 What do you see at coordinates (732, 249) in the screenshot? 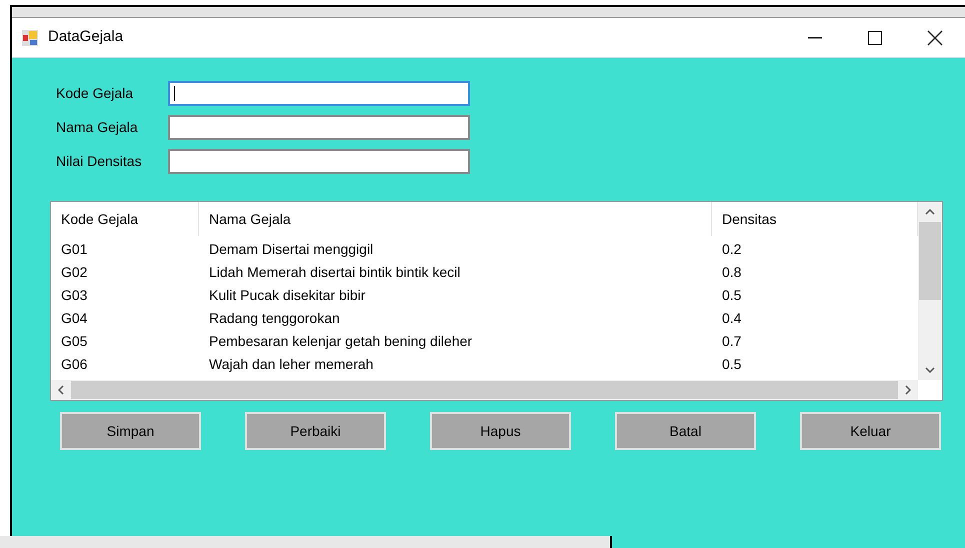
I see `table-cell-text: 0.2` at bounding box center [732, 249].